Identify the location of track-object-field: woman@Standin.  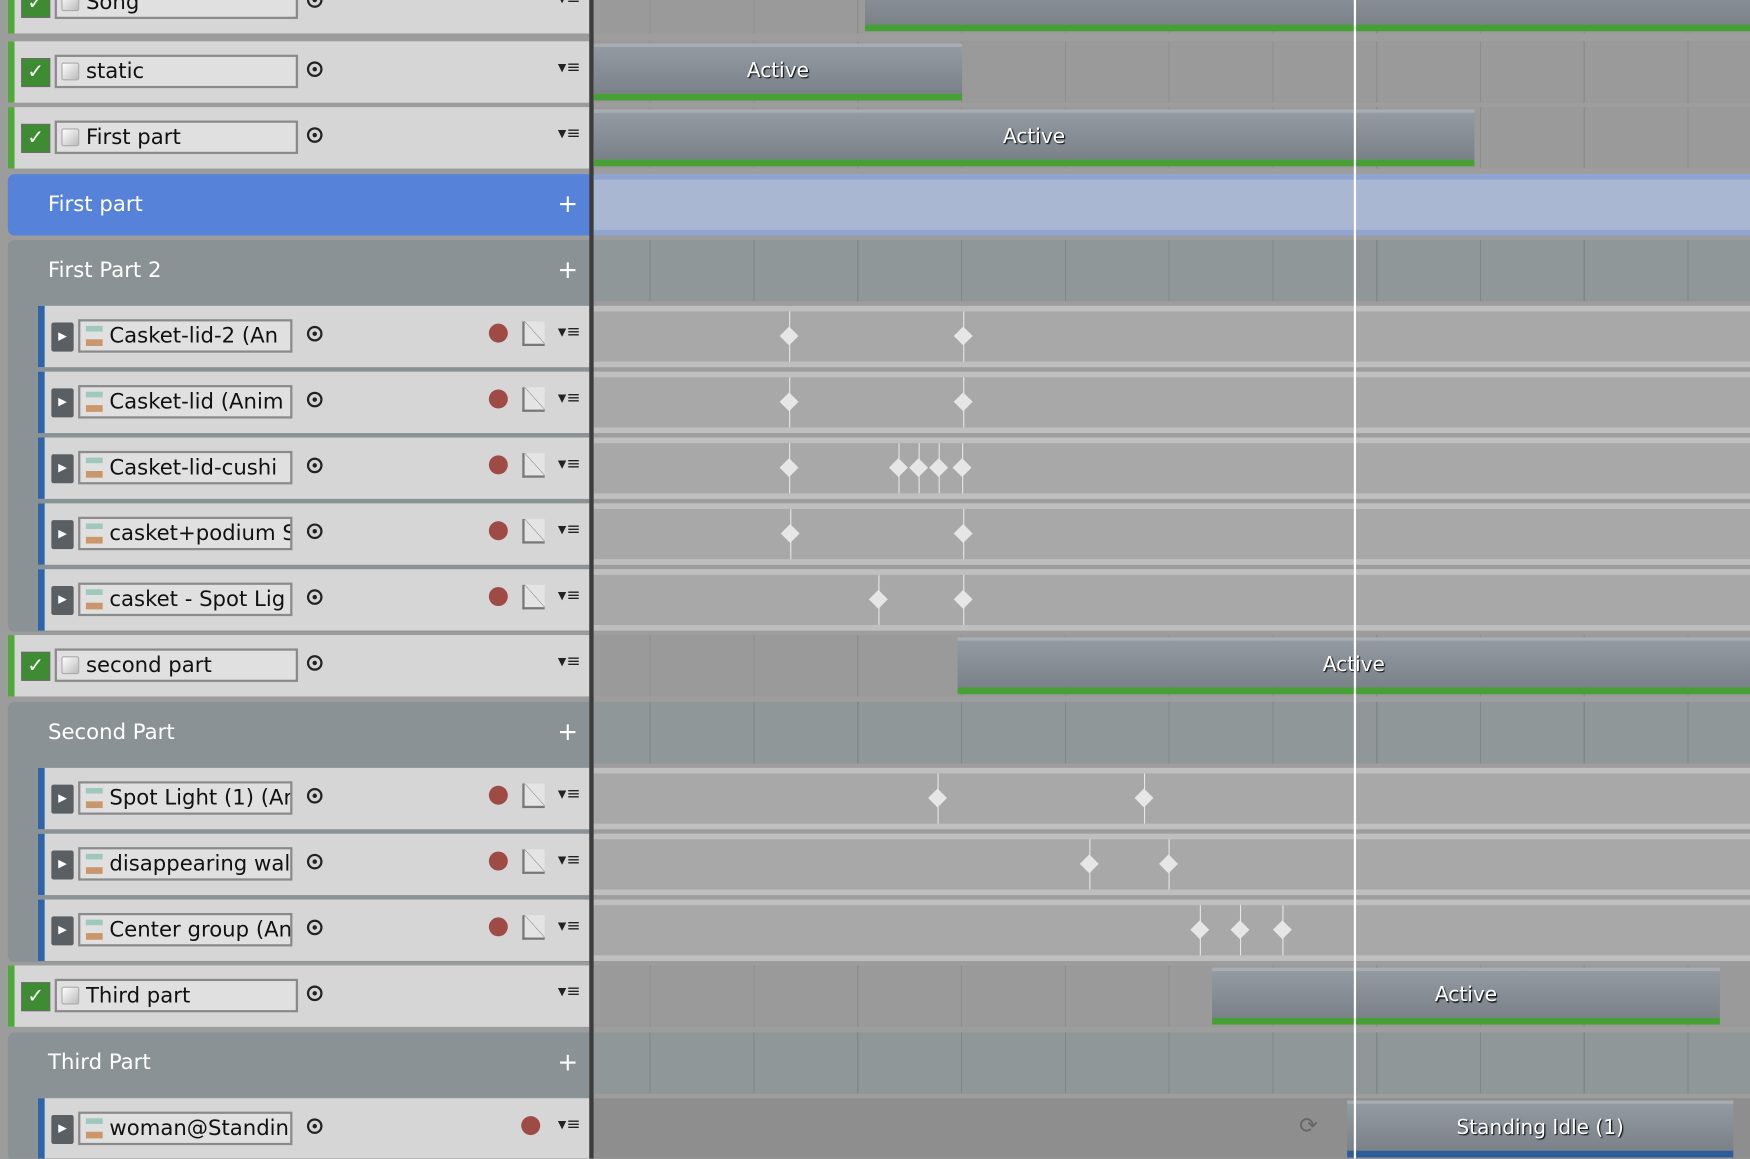
(185, 1128).